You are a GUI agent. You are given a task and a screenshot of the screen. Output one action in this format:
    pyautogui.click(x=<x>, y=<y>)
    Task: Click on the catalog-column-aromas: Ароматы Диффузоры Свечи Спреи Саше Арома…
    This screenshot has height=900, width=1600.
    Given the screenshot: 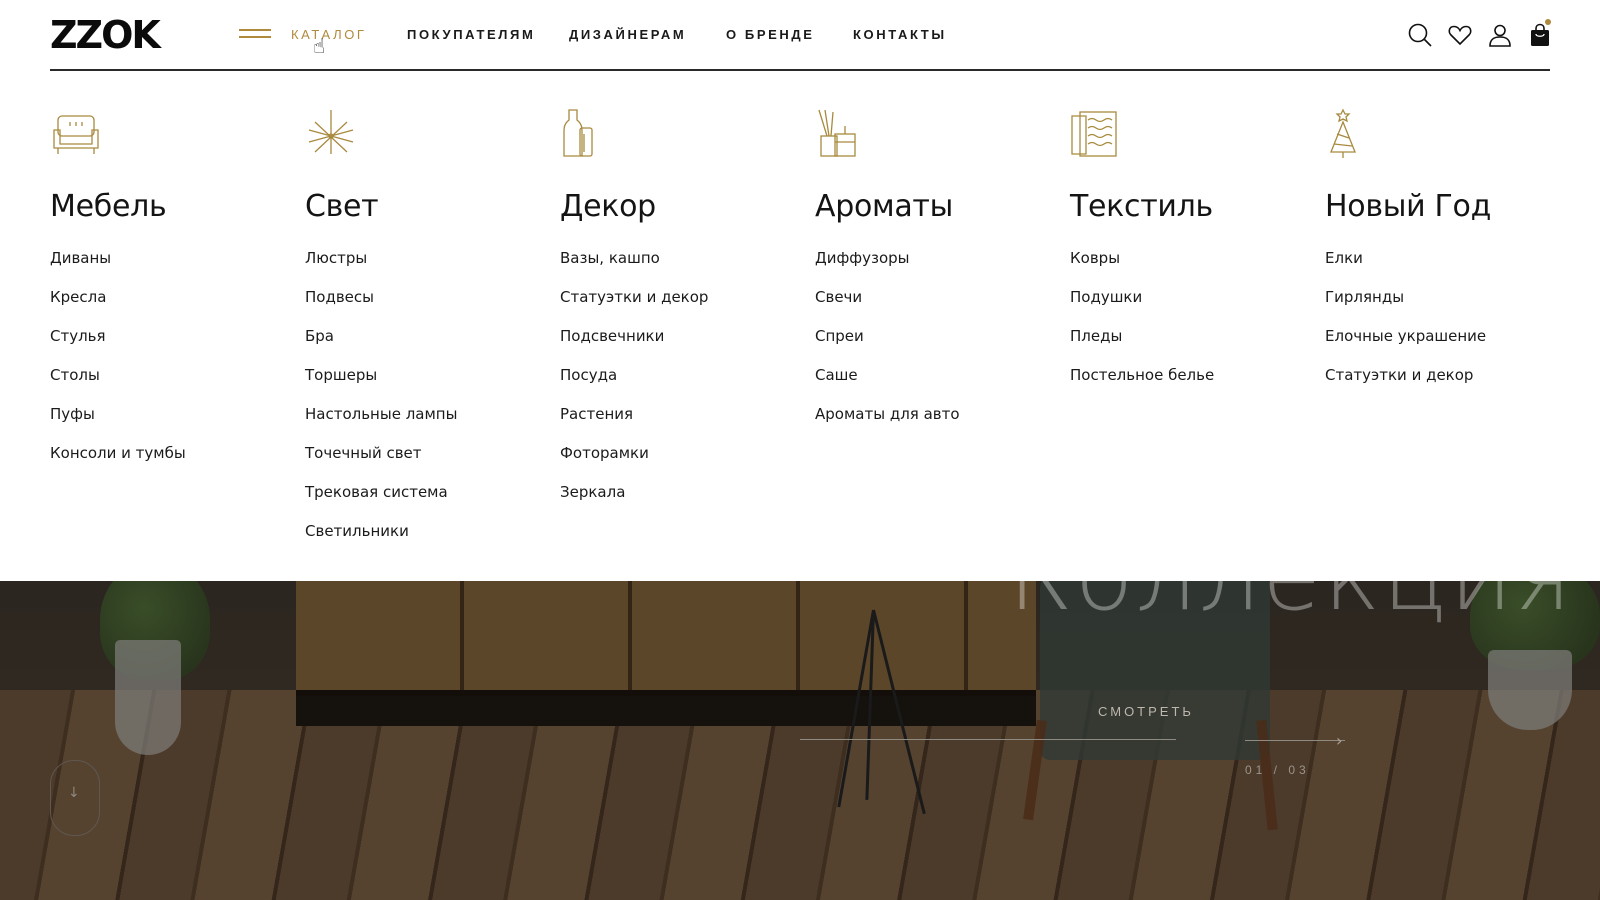 What is the action you would take?
    pyautogui.click(x=930, y=275)
    